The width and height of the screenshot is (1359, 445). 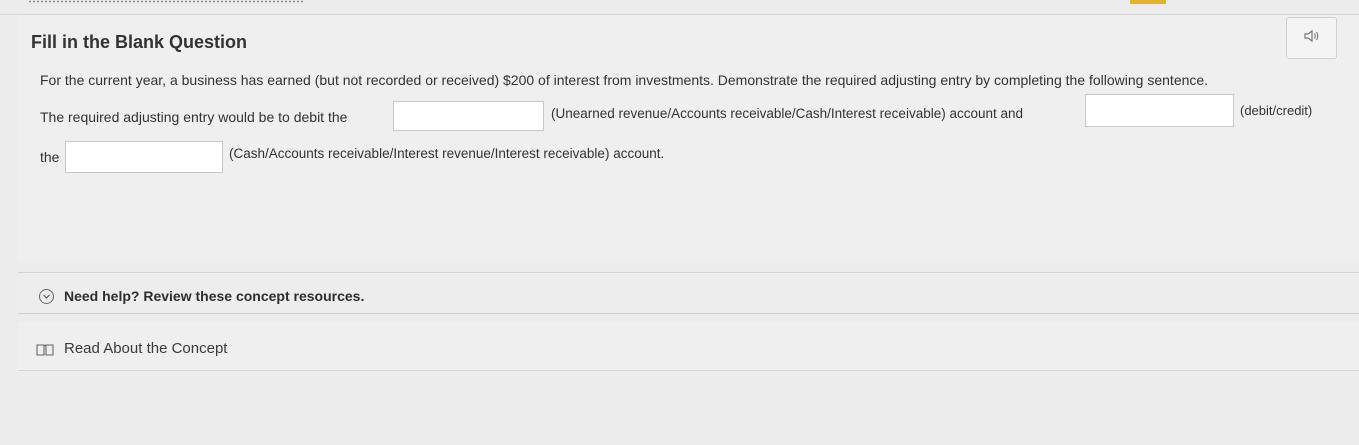 What do you see at coordinates (1148, 2) in the screenshot?
I see `top-accent-bar` at bounding box center [1148, 2].